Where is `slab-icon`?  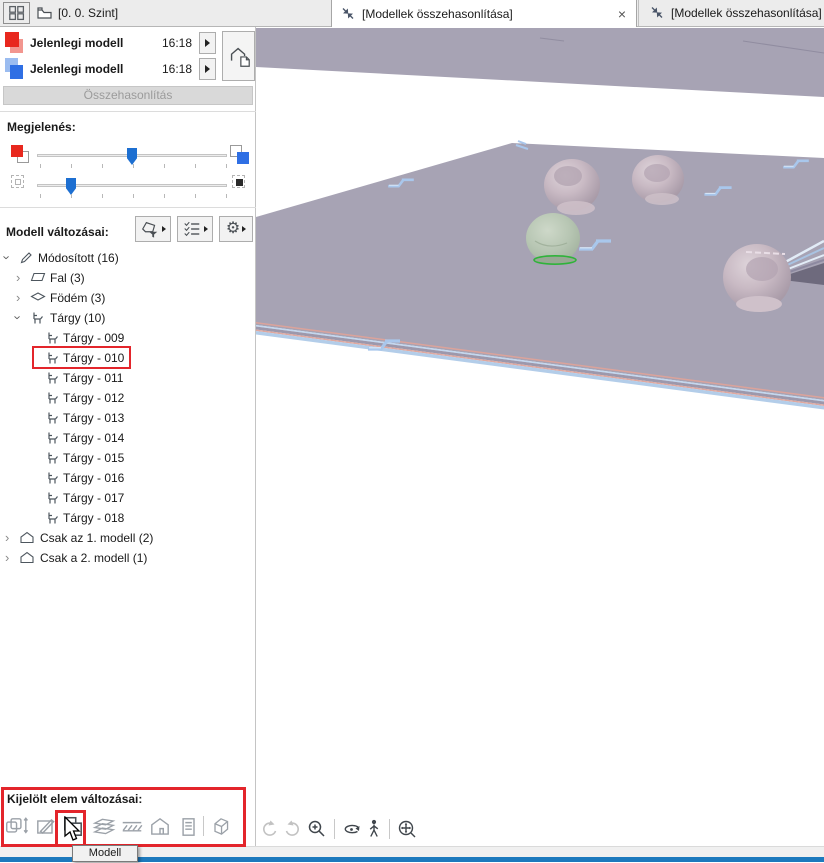 slab-icon is located at coordinates (38, 296).